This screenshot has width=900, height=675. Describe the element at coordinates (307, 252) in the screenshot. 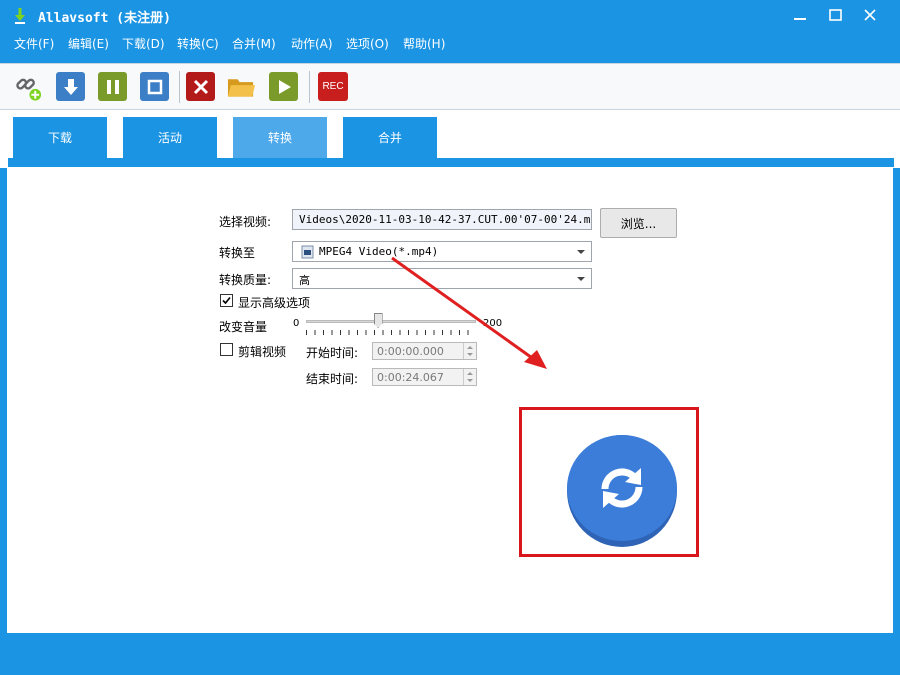

I see `video-file-icon` at that location.